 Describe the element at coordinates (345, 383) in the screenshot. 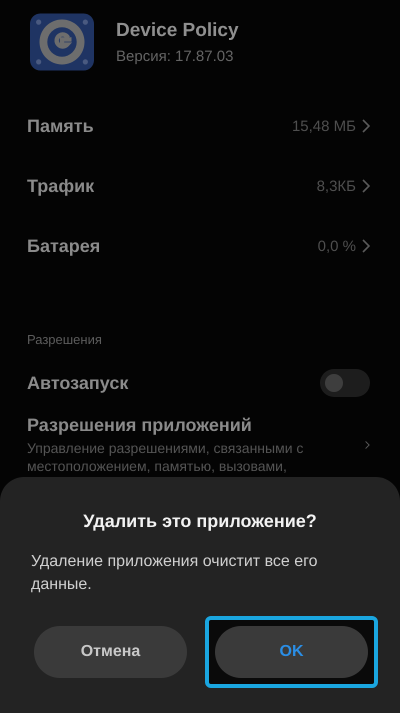

I see `autostart-toggle` at that location.